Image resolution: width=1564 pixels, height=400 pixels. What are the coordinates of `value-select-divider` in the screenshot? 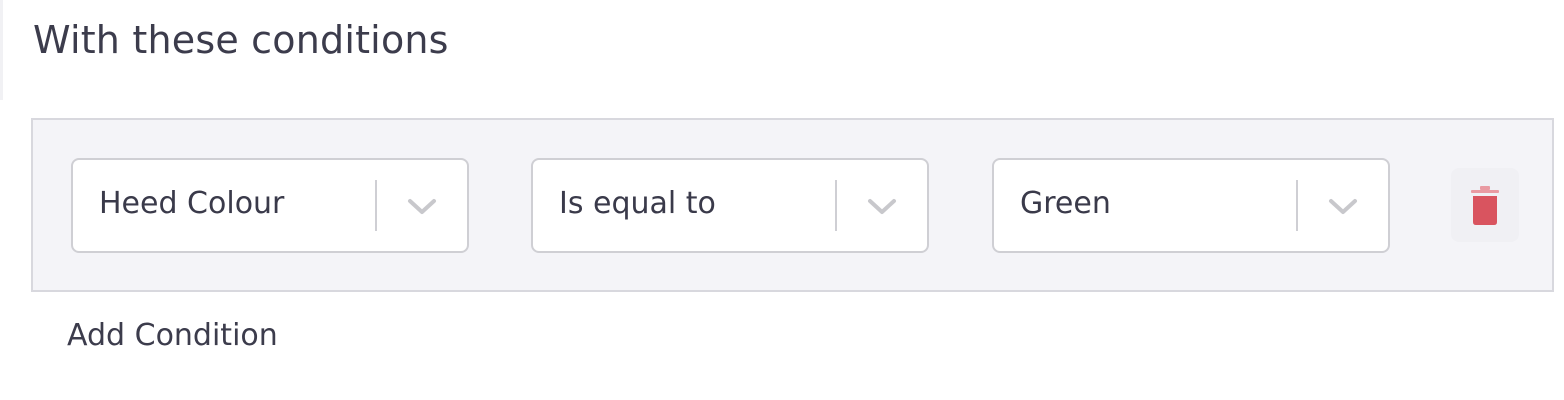 It's located at (1297, 205).